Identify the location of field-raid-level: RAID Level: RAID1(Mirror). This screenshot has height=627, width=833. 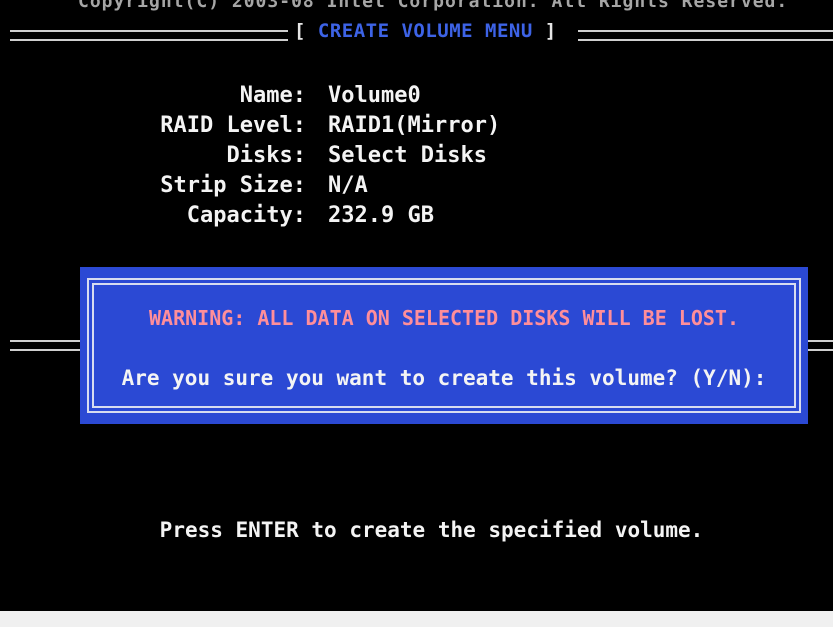
(400, 128).